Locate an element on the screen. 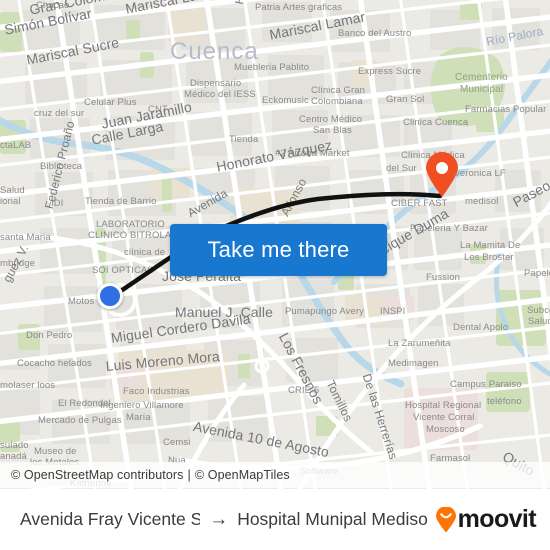 This screenshot has height=550, width=550. destination-pin-hole is located at coordinates (442, 168).